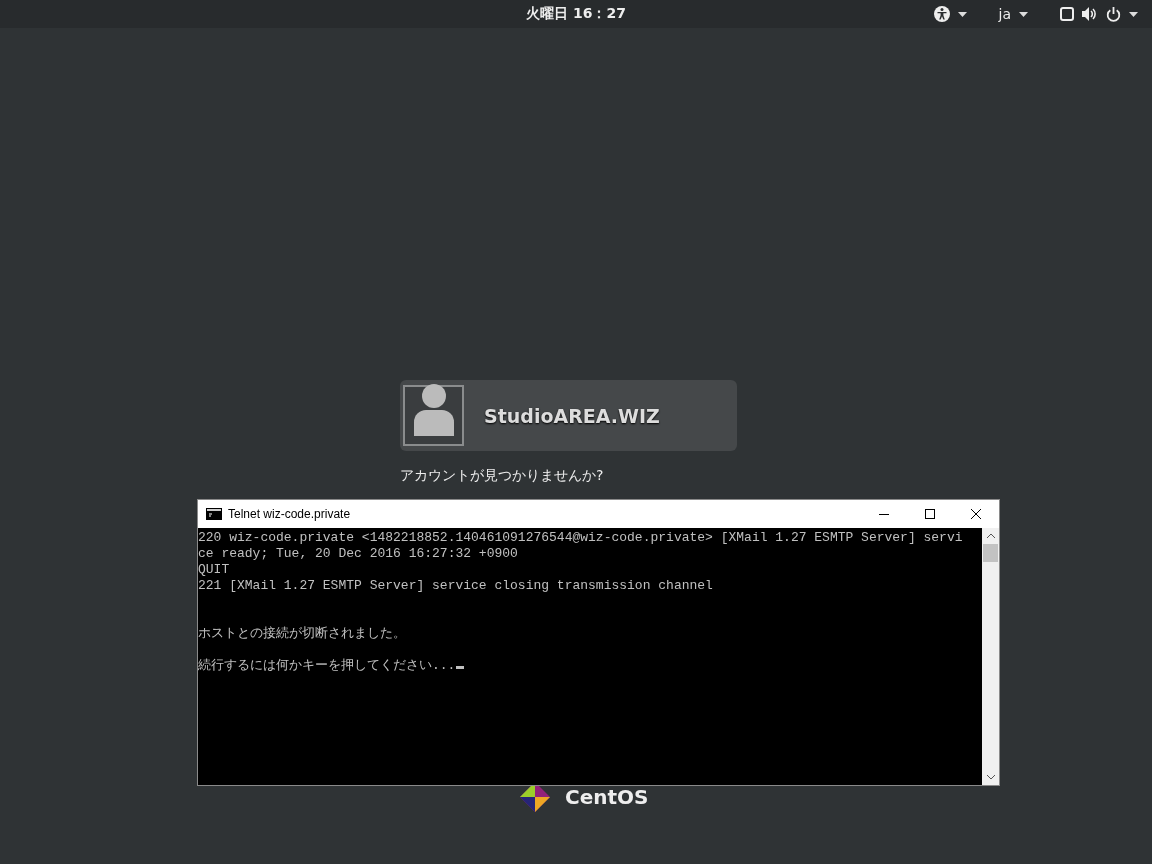  Describe the element at coordinates (358, 553) in the screenshot. I see `terminal-line: ce ready; Tue, 20 Dec 2016 16:27:32 +0900` at that location.